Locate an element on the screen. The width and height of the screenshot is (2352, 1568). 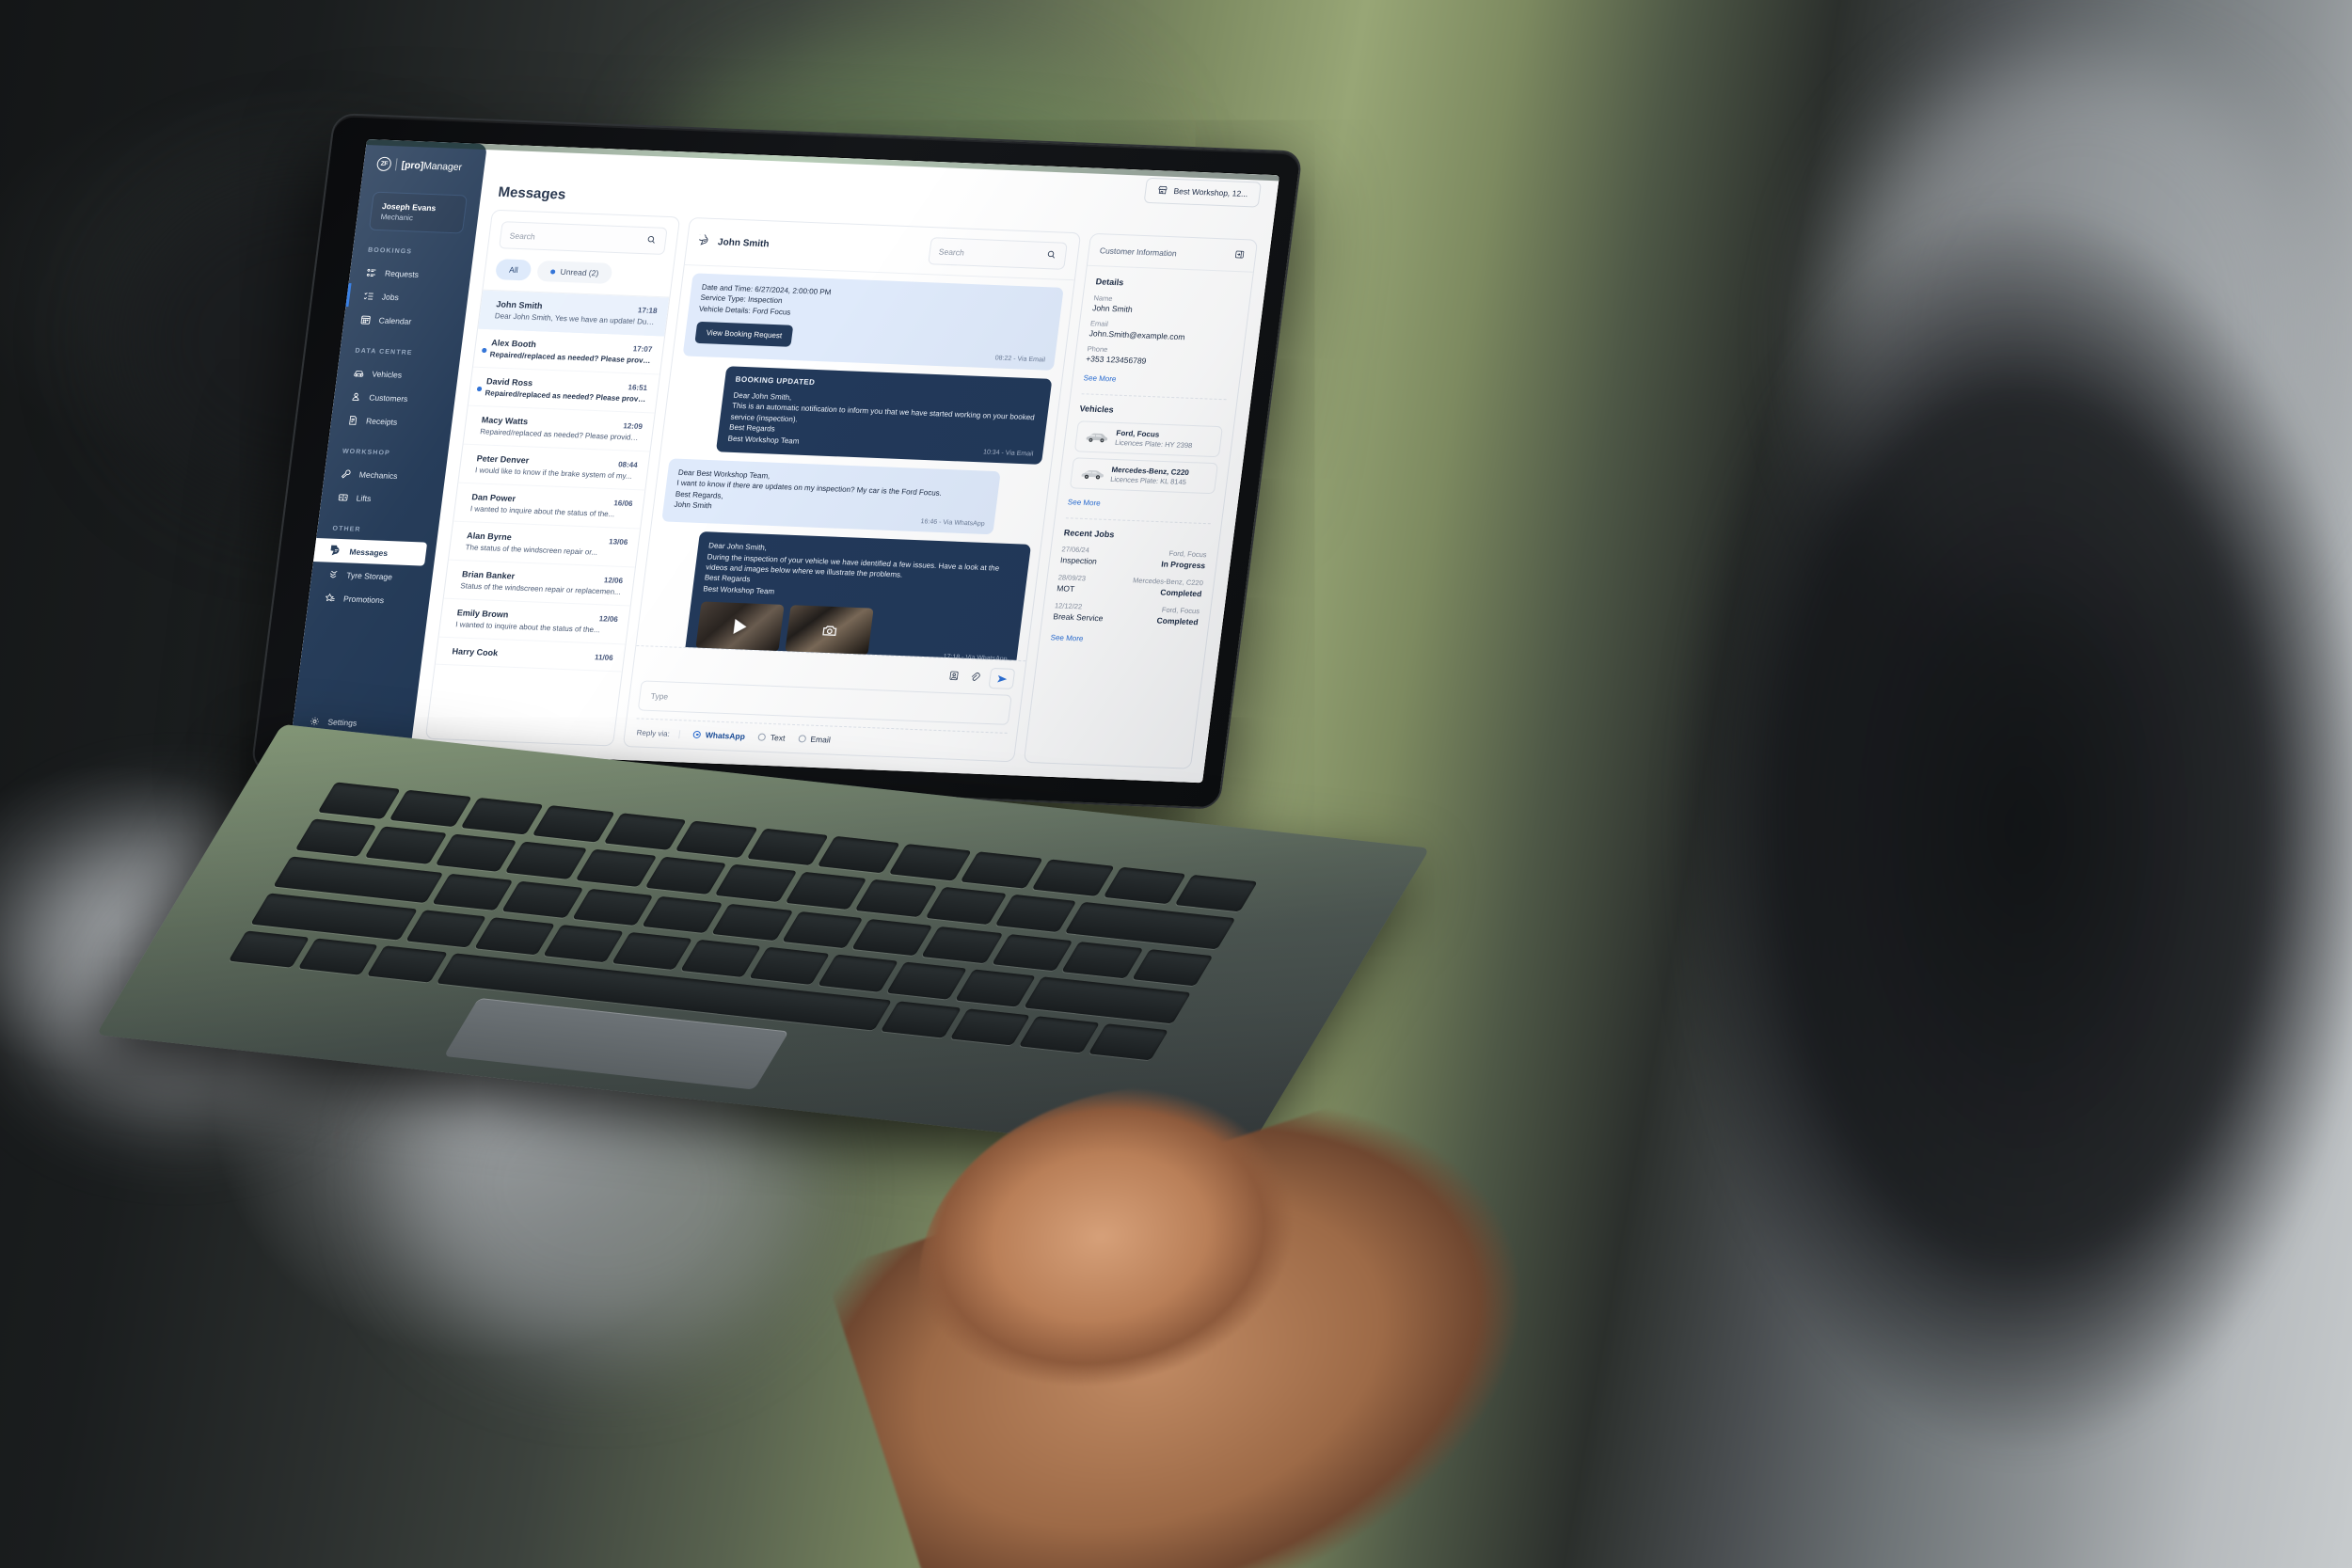
job-date: 27/06/24 is located at coordinates (1075, 550).